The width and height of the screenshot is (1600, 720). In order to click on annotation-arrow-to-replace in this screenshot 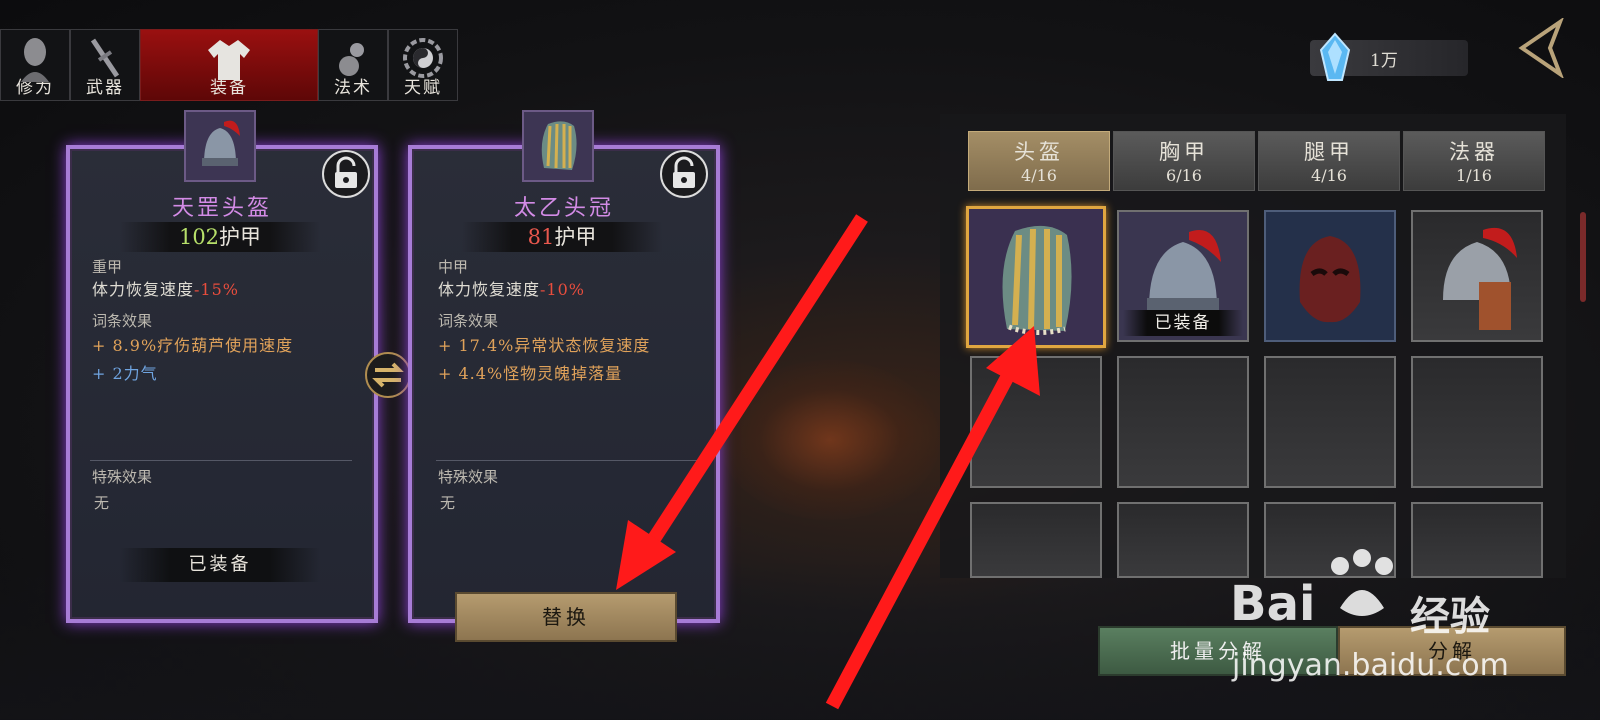, I will do `click(742, 402)`.